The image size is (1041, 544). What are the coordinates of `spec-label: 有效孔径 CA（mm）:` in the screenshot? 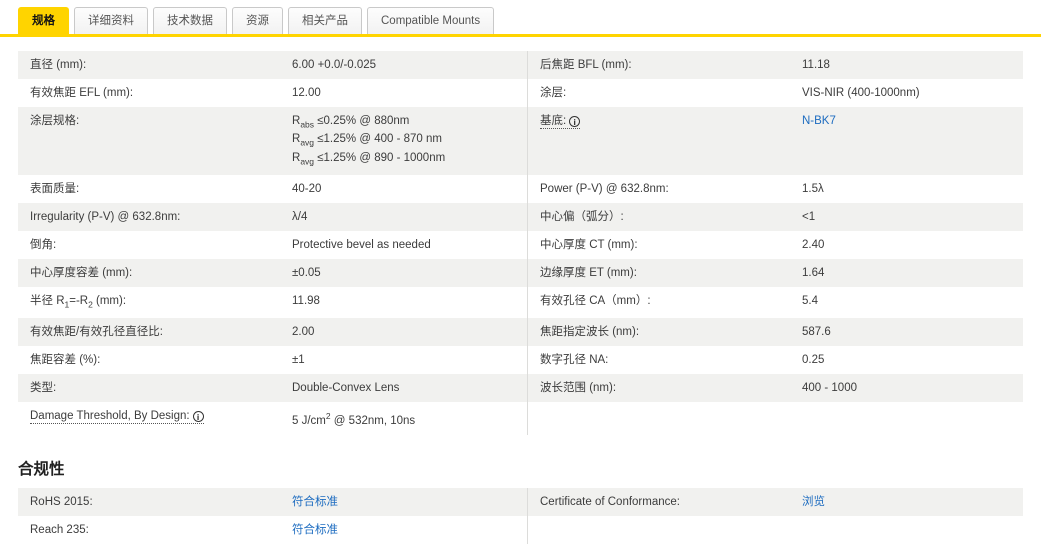 It's located at (658, 302).